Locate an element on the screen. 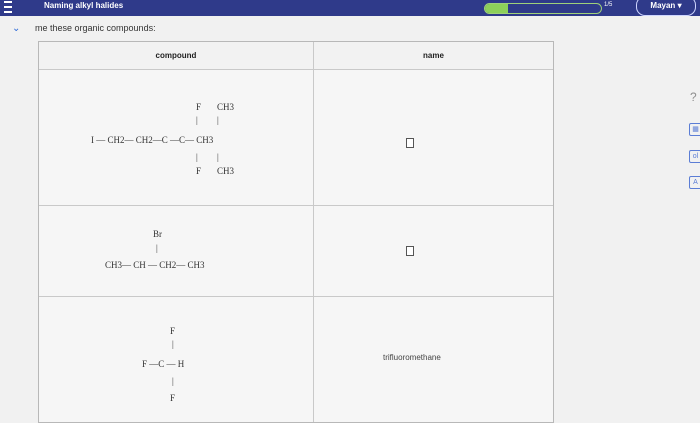 The width and height of the screenshot is (700, 423). page-title: Naming alkyl halides is located at coordinates (84, 5).